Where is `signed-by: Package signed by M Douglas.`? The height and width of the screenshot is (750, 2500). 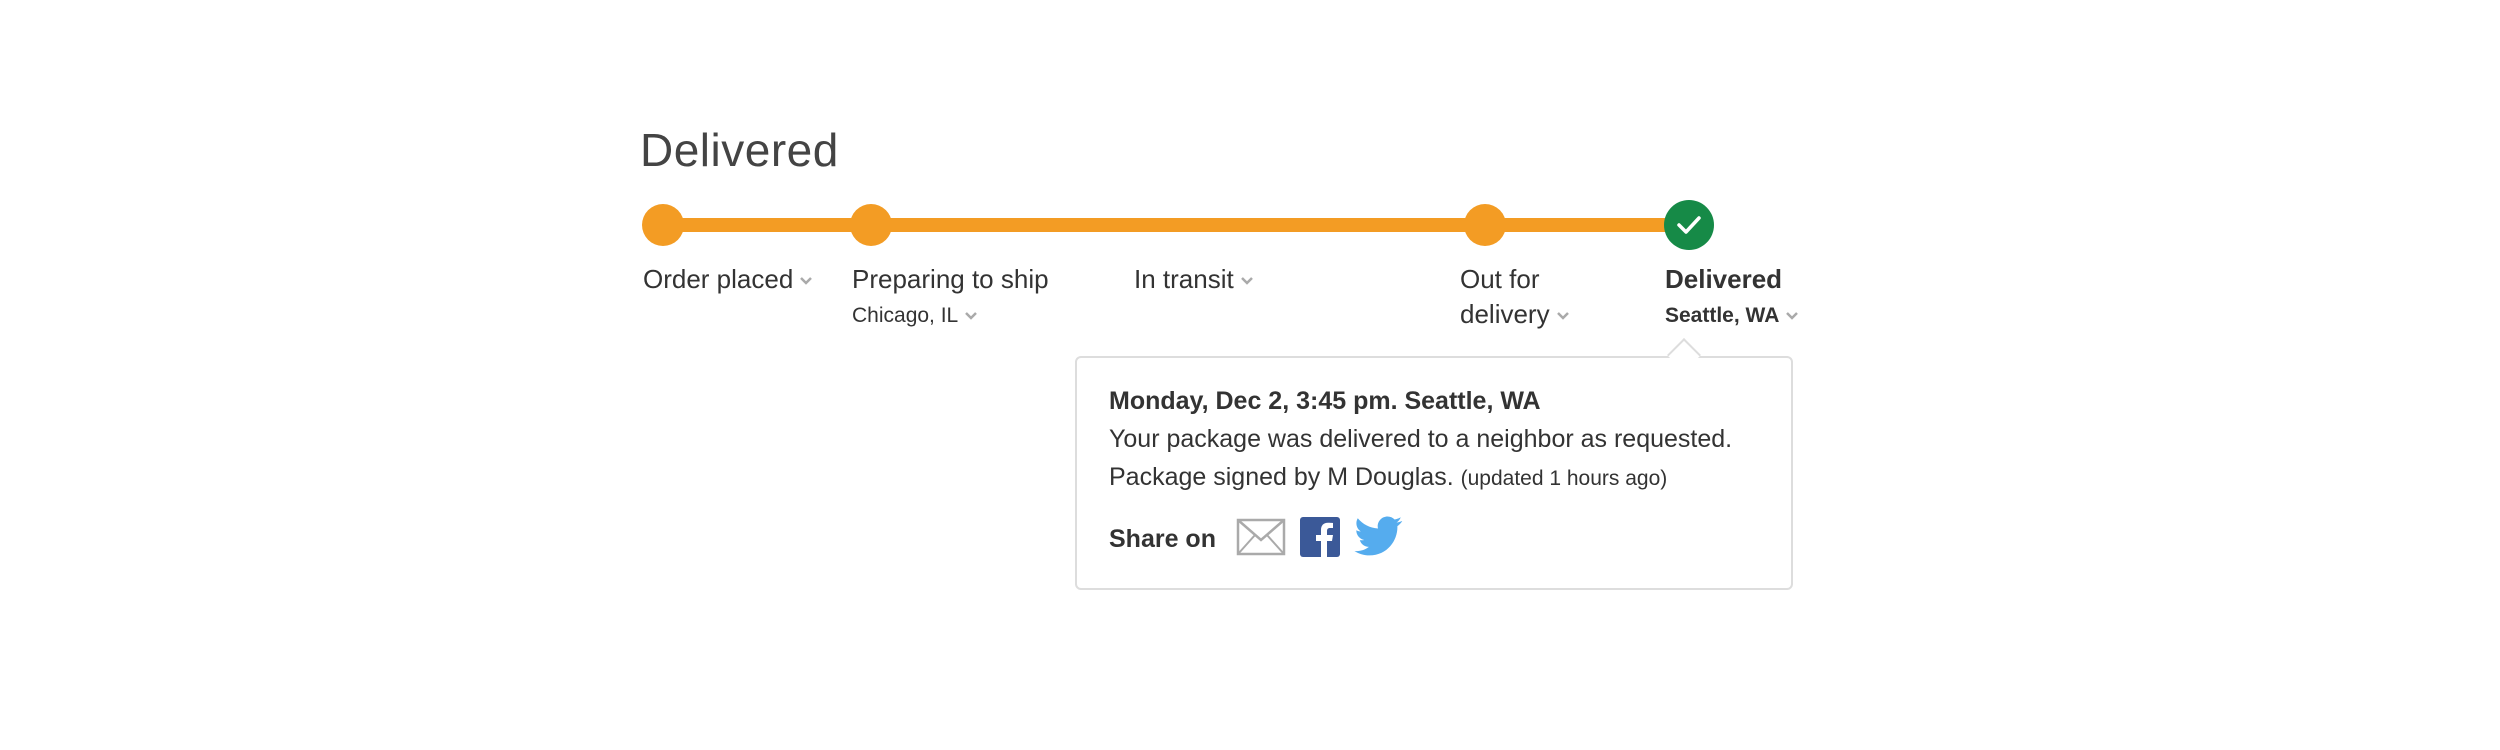
signed-by: Package signed by M Douglas. is located at coordinates (1281, 477).